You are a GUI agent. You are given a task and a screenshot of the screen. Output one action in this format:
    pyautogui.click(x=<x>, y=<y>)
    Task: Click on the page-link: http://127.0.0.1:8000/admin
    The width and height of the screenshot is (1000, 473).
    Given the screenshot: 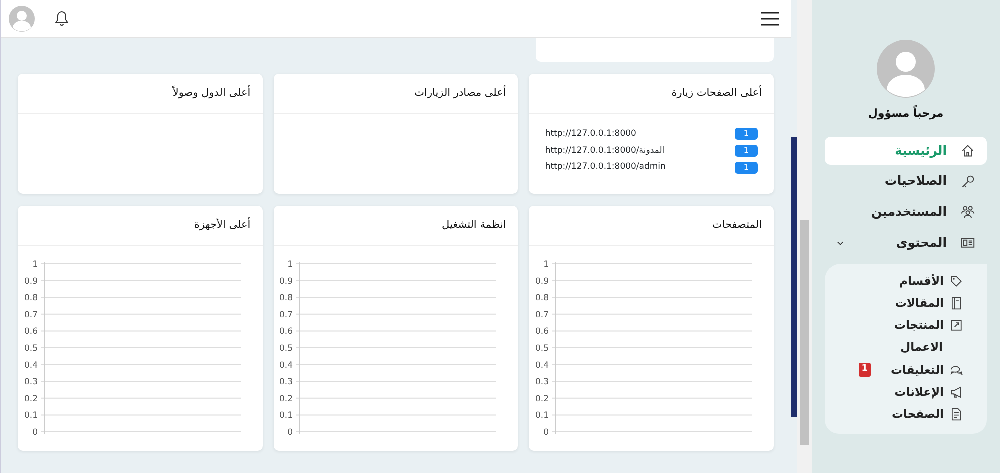 What is the action you would take?
    pyautogui.click(x=605, y=167)
    